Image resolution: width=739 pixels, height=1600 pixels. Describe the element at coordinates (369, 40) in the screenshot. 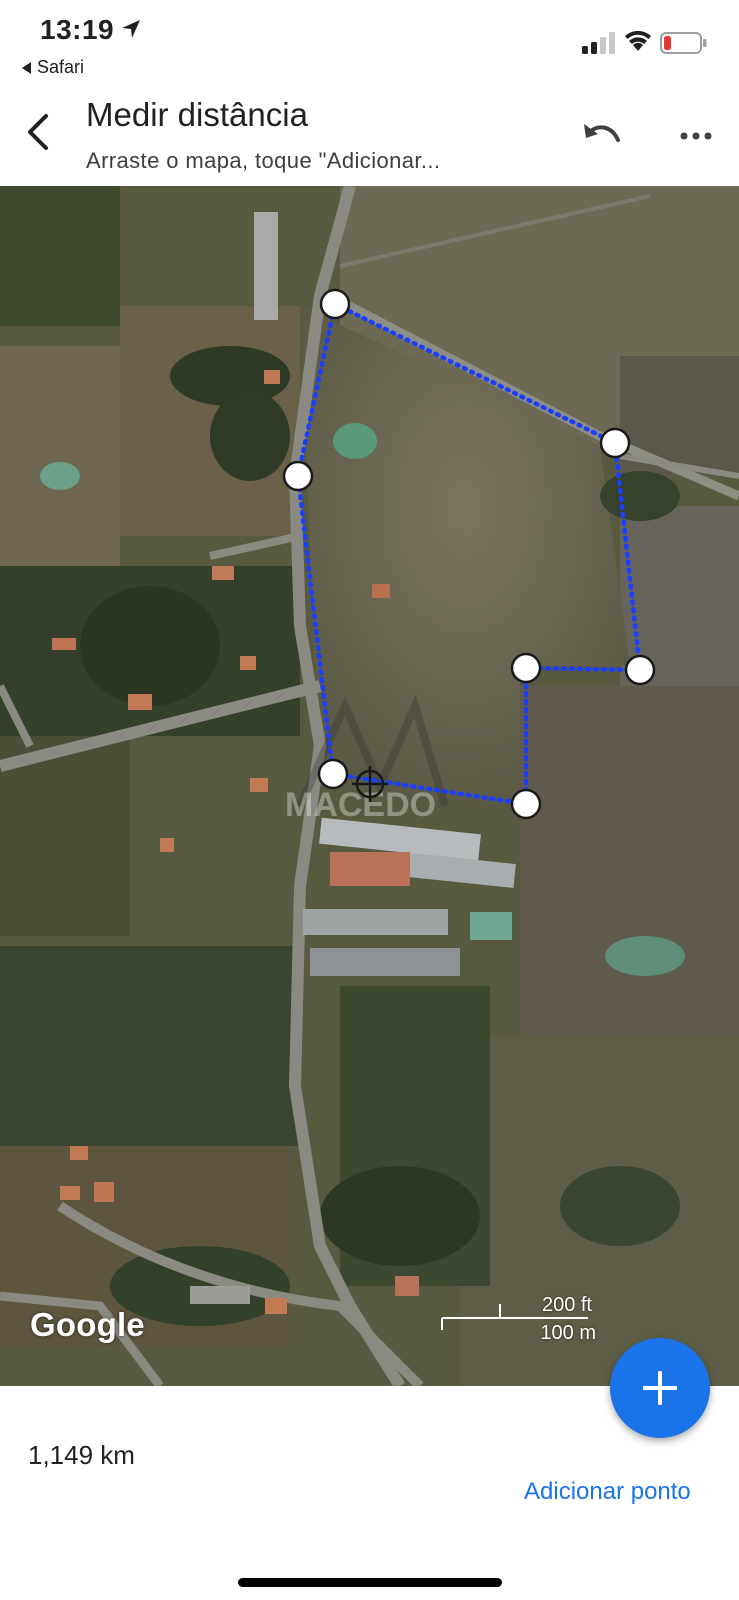

I see `status-bar: 13:19 Safari` at that location.